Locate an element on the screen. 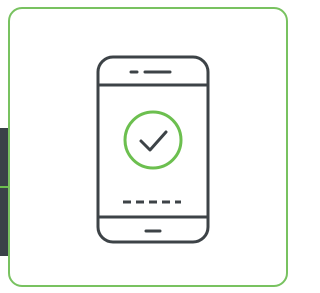  check-circle-icon is located at coordinates (153, 140).